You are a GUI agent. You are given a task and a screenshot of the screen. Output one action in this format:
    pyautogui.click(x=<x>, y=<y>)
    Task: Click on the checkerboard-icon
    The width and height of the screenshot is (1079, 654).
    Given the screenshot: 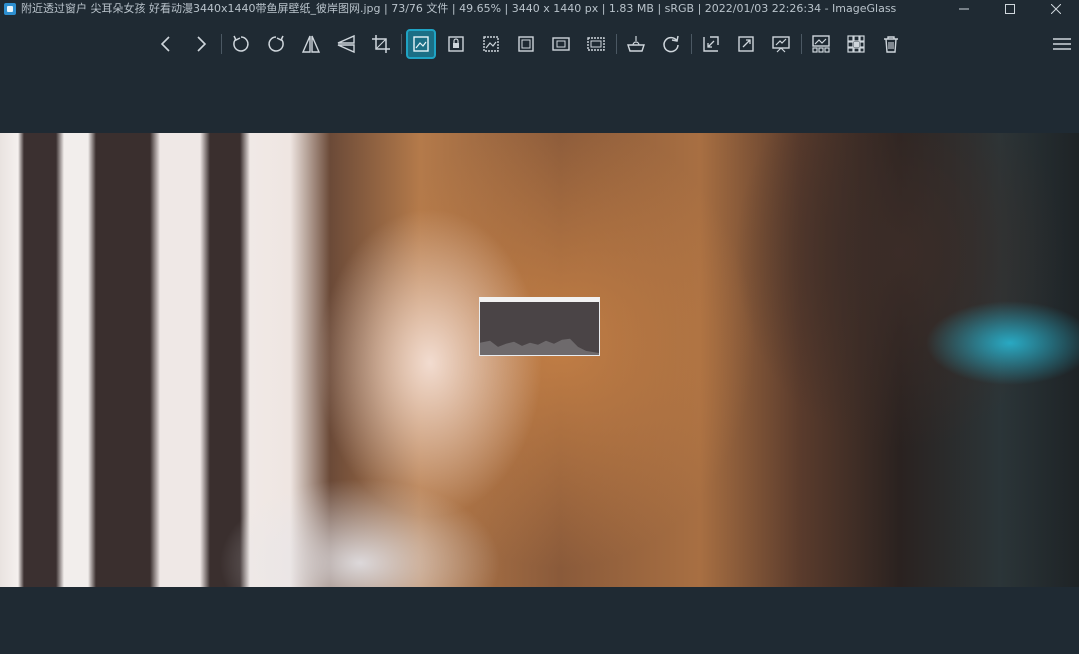 What is the action you would take?
    pyautogui.click(x=856, y=44)
    